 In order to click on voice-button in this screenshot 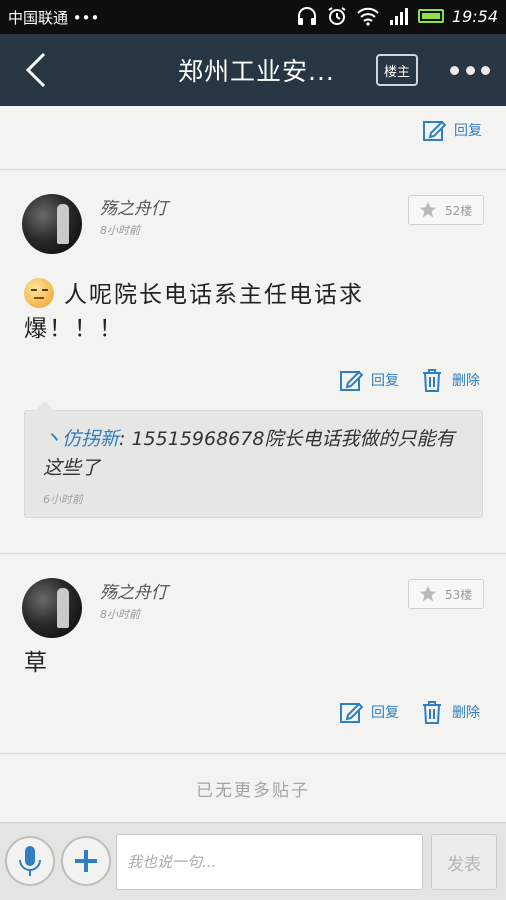, I will do `click(30, 861)`.